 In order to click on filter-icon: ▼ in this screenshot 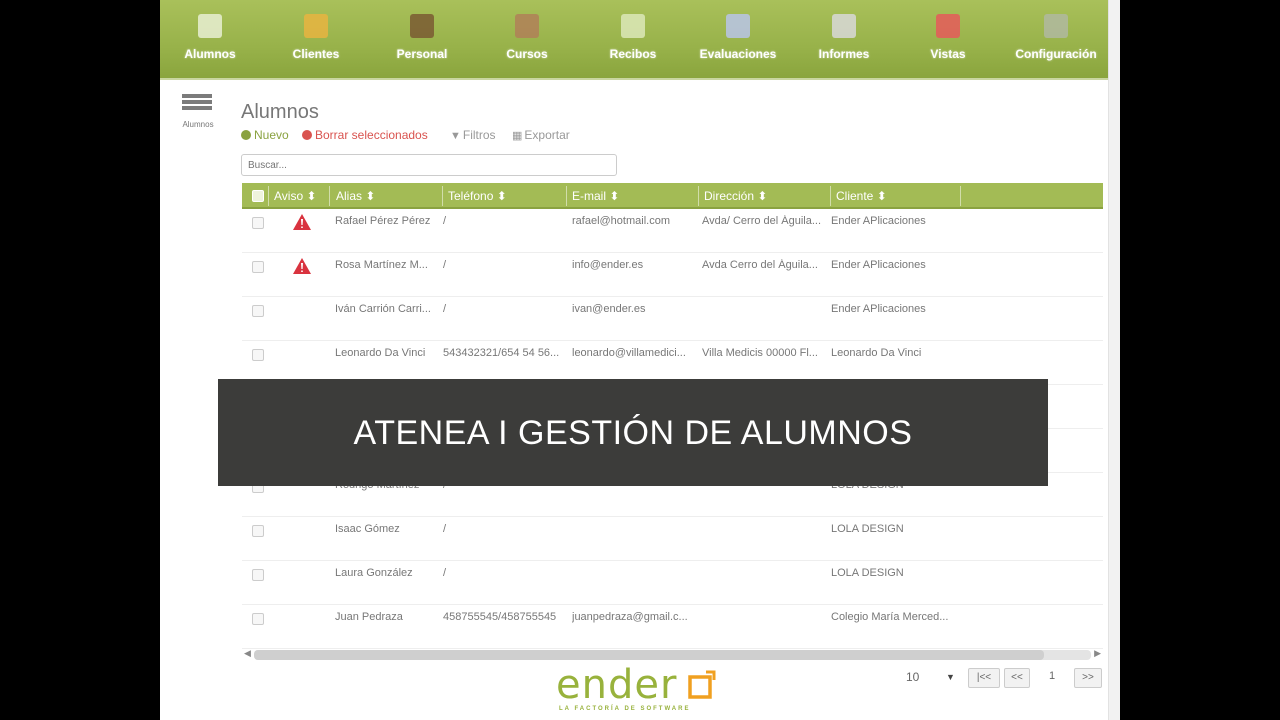, I will do `click(455, 136)`.